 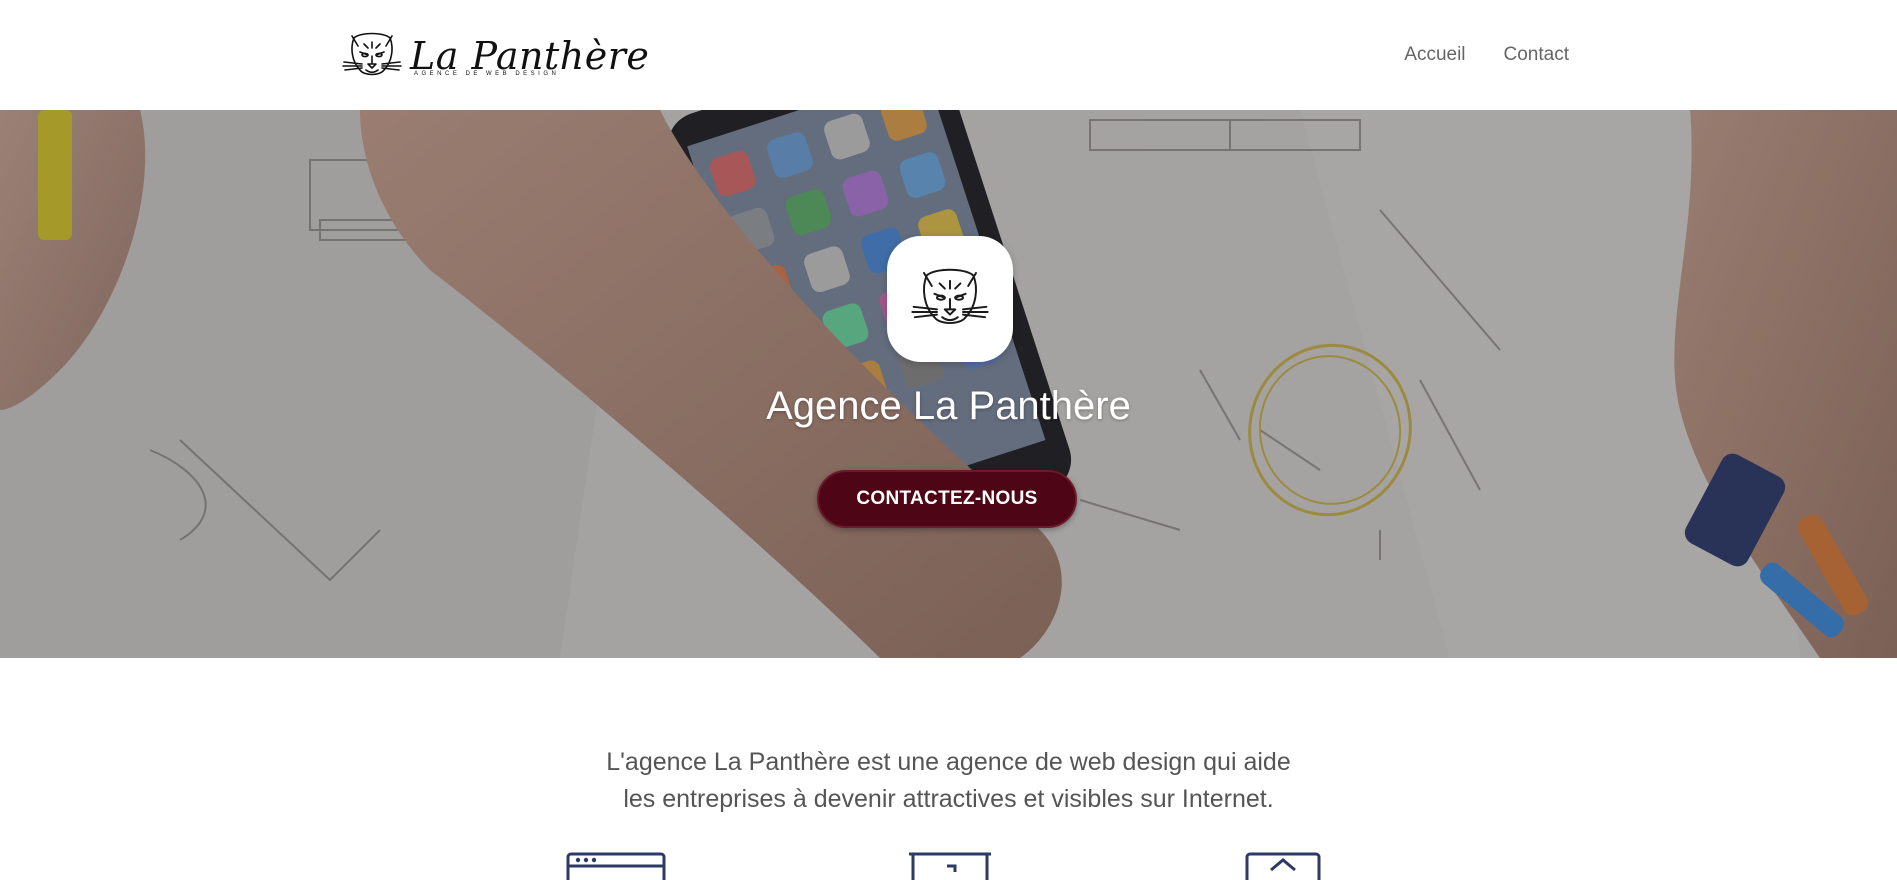 I want to click on panther-head-icon, so click(x=950, y=296).